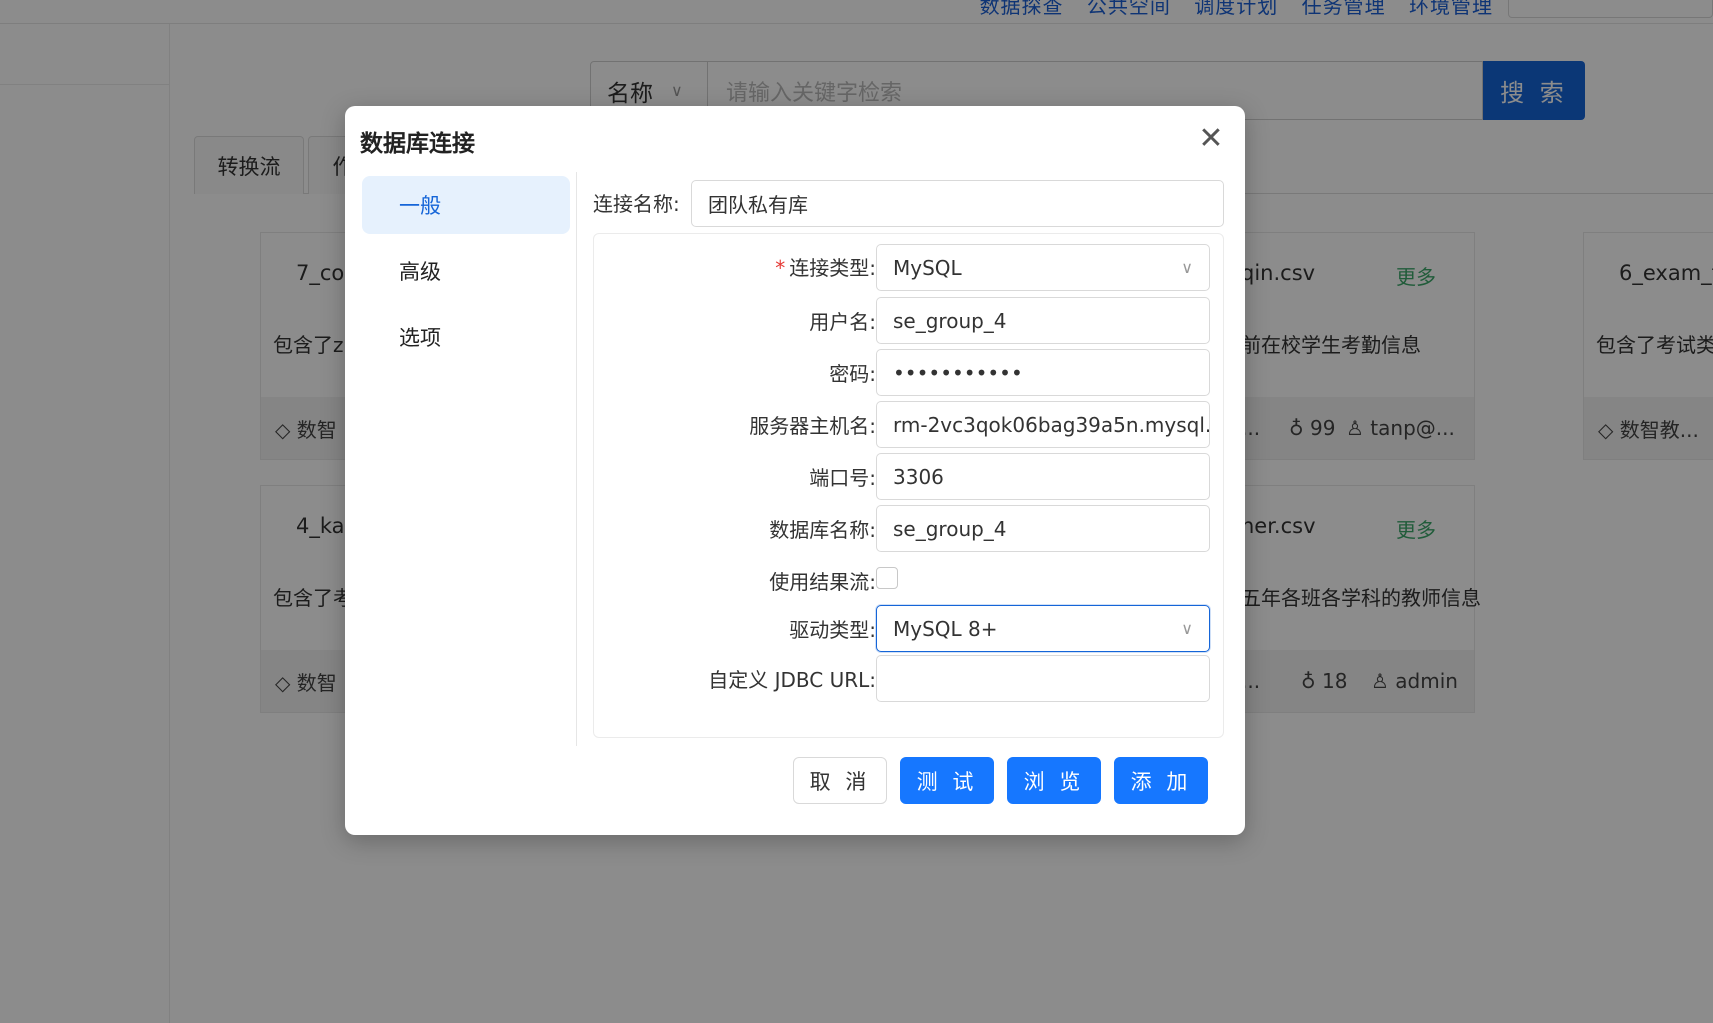  I want to click on driver-label: 驱动类型:, so click(832, 630).